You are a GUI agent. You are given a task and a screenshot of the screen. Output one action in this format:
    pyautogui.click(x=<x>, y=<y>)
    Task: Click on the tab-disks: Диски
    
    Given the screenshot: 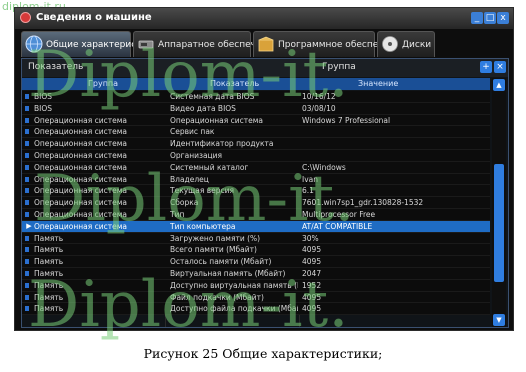 What is the action you would take?
    pyautogui.click(x=406, y=44)
    